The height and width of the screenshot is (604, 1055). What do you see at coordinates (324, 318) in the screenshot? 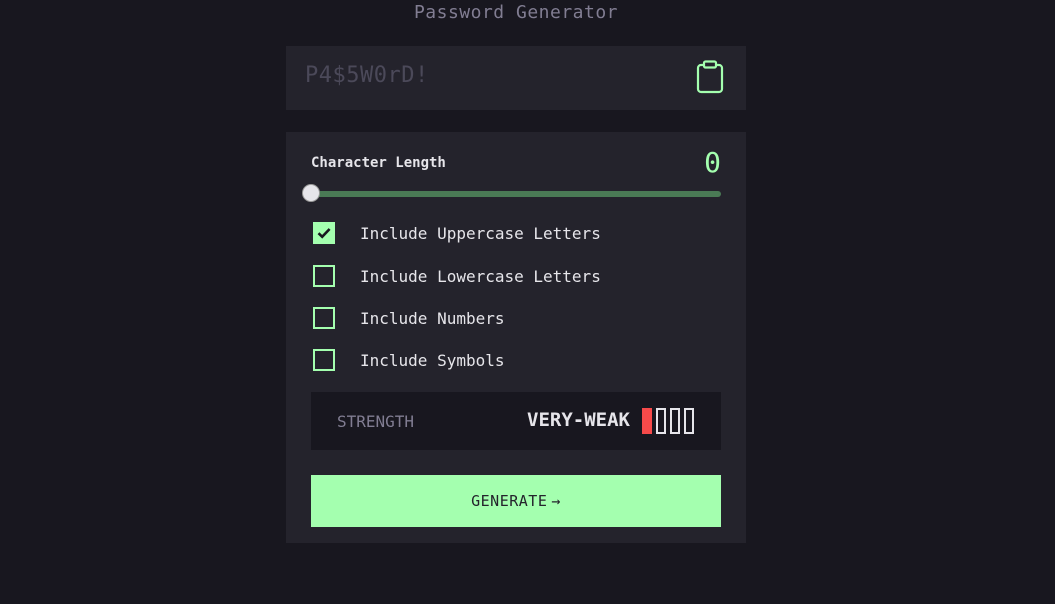
I see `checkbox-numbers` at bounding box center [324, 318].